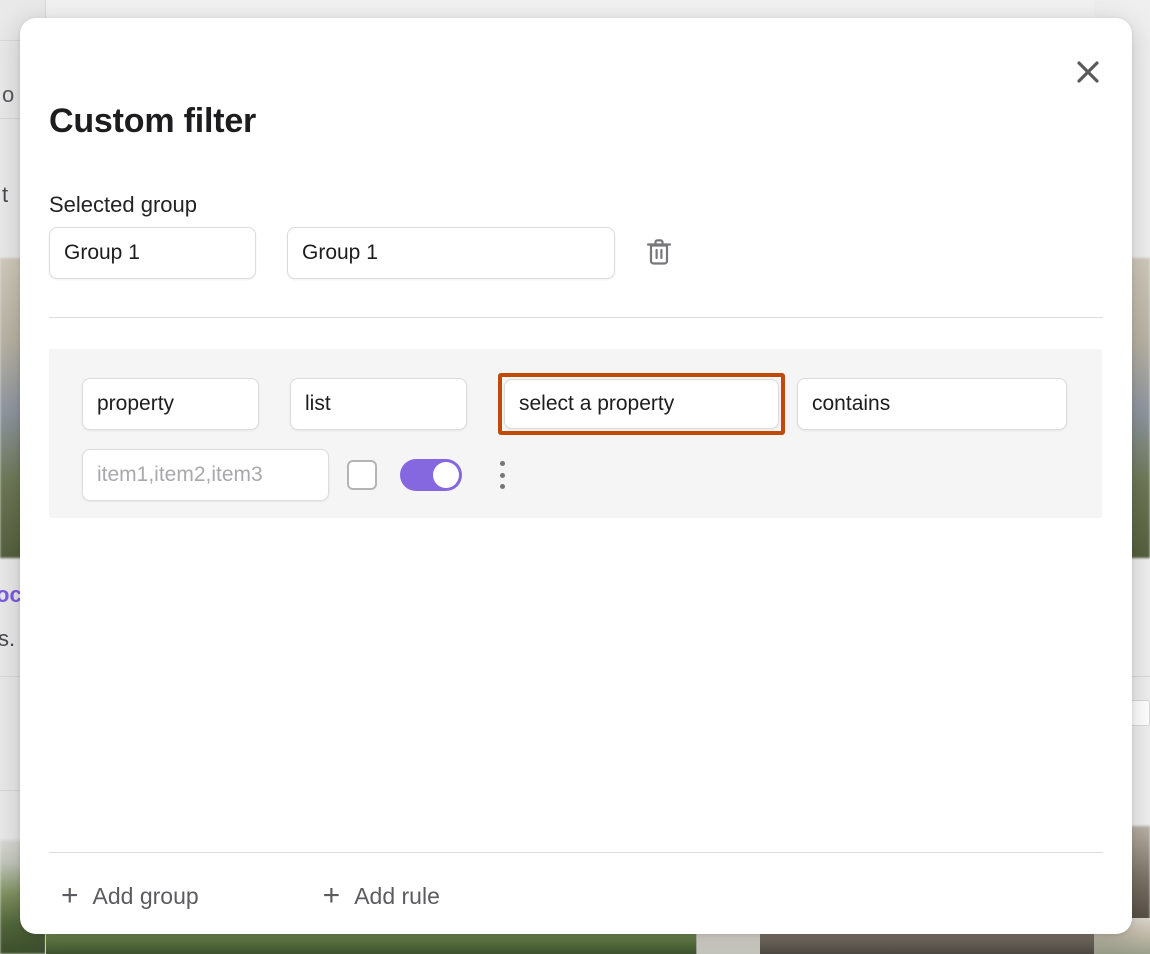 Image resolution: width=1150 pixels, height=954 pixels. I want to click on rule-value-placeholder: item1,item2,item3, so click(180, 474).